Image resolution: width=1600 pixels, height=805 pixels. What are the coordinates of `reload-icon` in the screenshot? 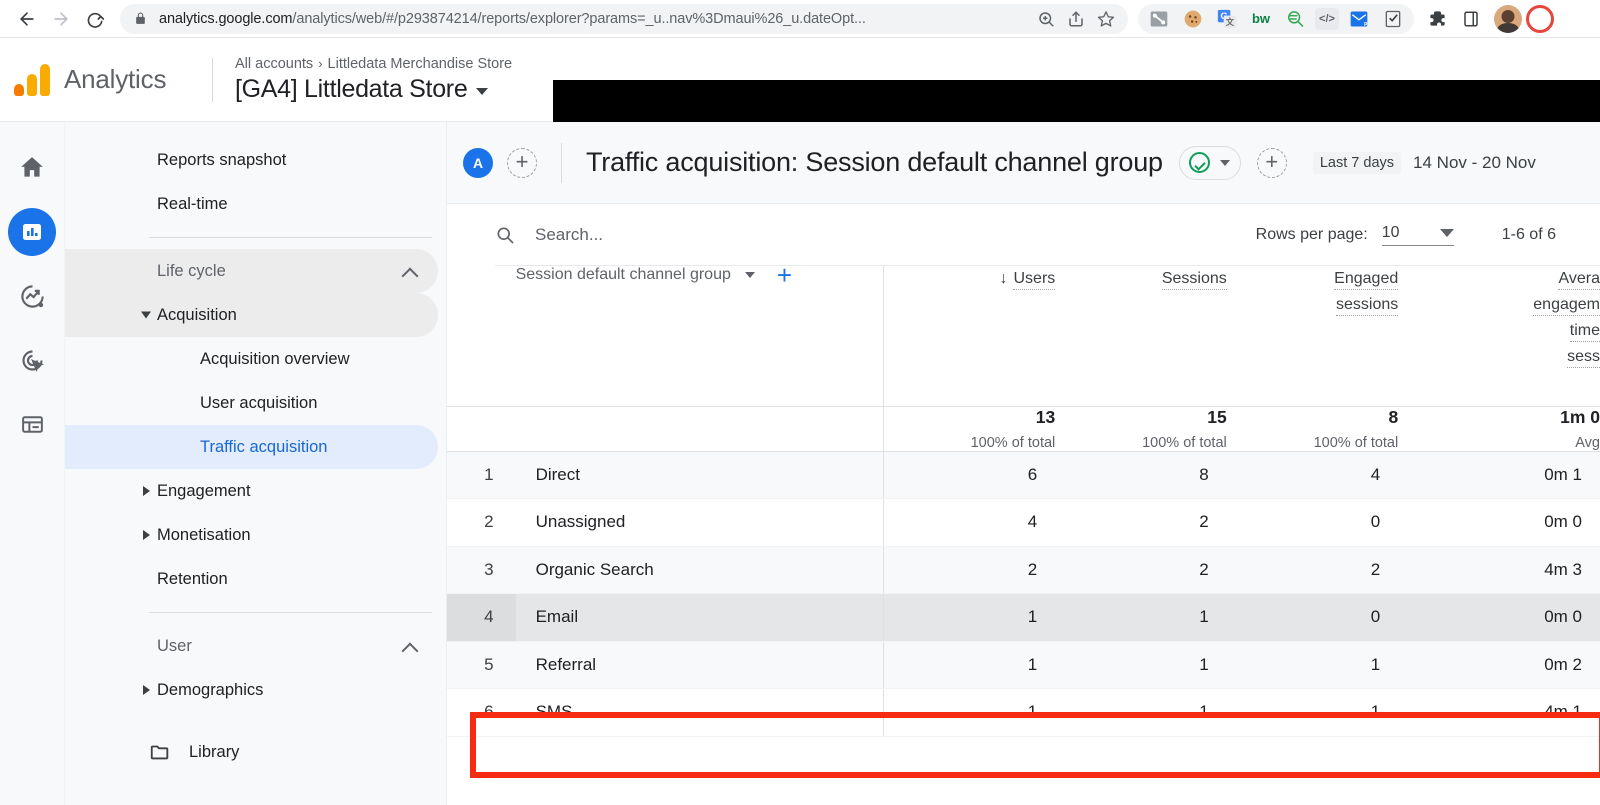 It's located at (95, 19).